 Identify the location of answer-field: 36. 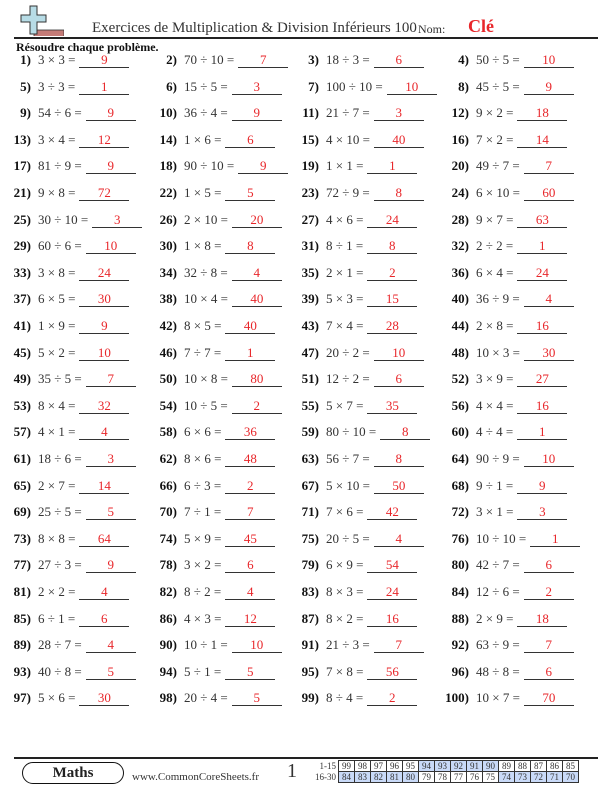
(250, 433).